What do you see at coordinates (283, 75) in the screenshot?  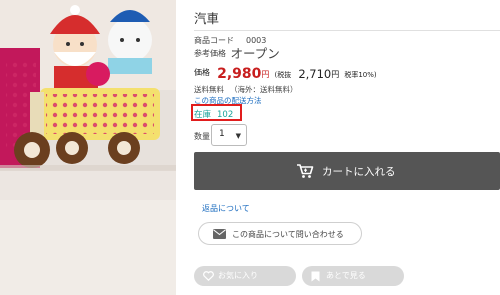 I see `tax-excluded-label: (税抜` at bounding box center [283, 75].